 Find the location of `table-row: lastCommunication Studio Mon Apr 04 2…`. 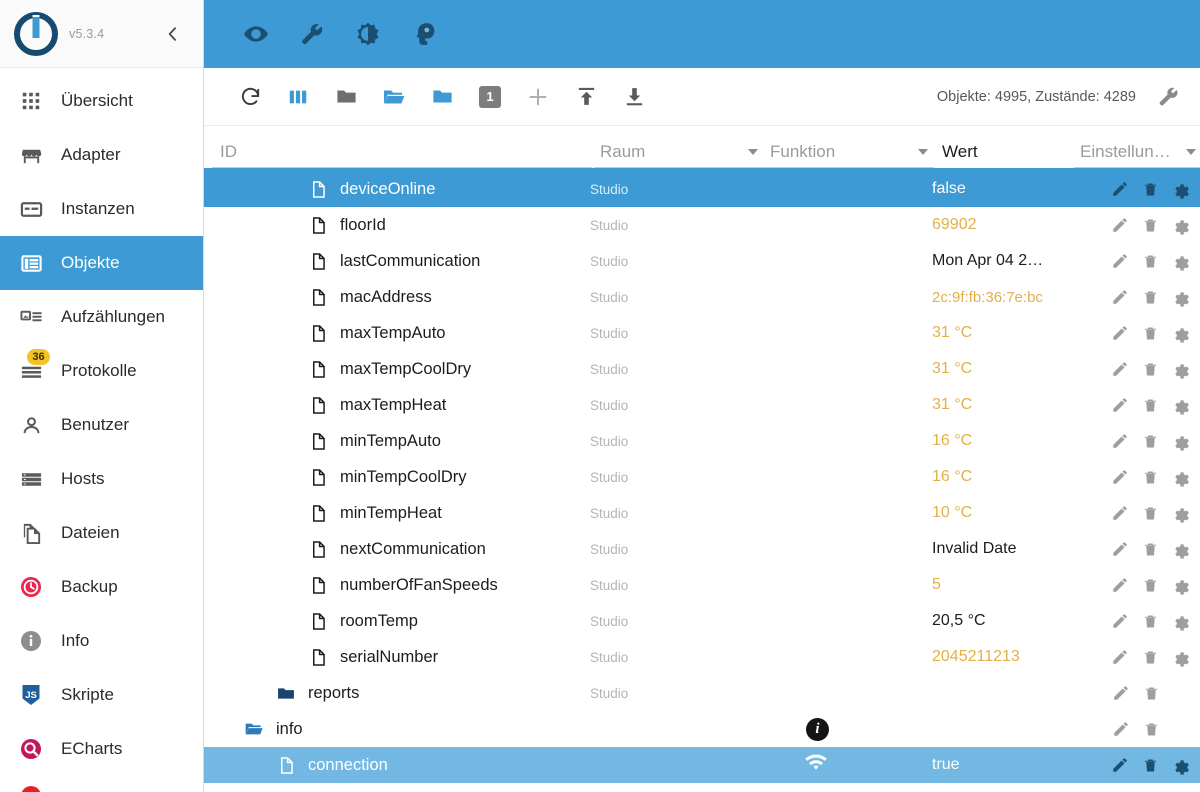

table-row: lastCommunication Studio Mon Apr 04 2… is located at coordinates (702, 261).